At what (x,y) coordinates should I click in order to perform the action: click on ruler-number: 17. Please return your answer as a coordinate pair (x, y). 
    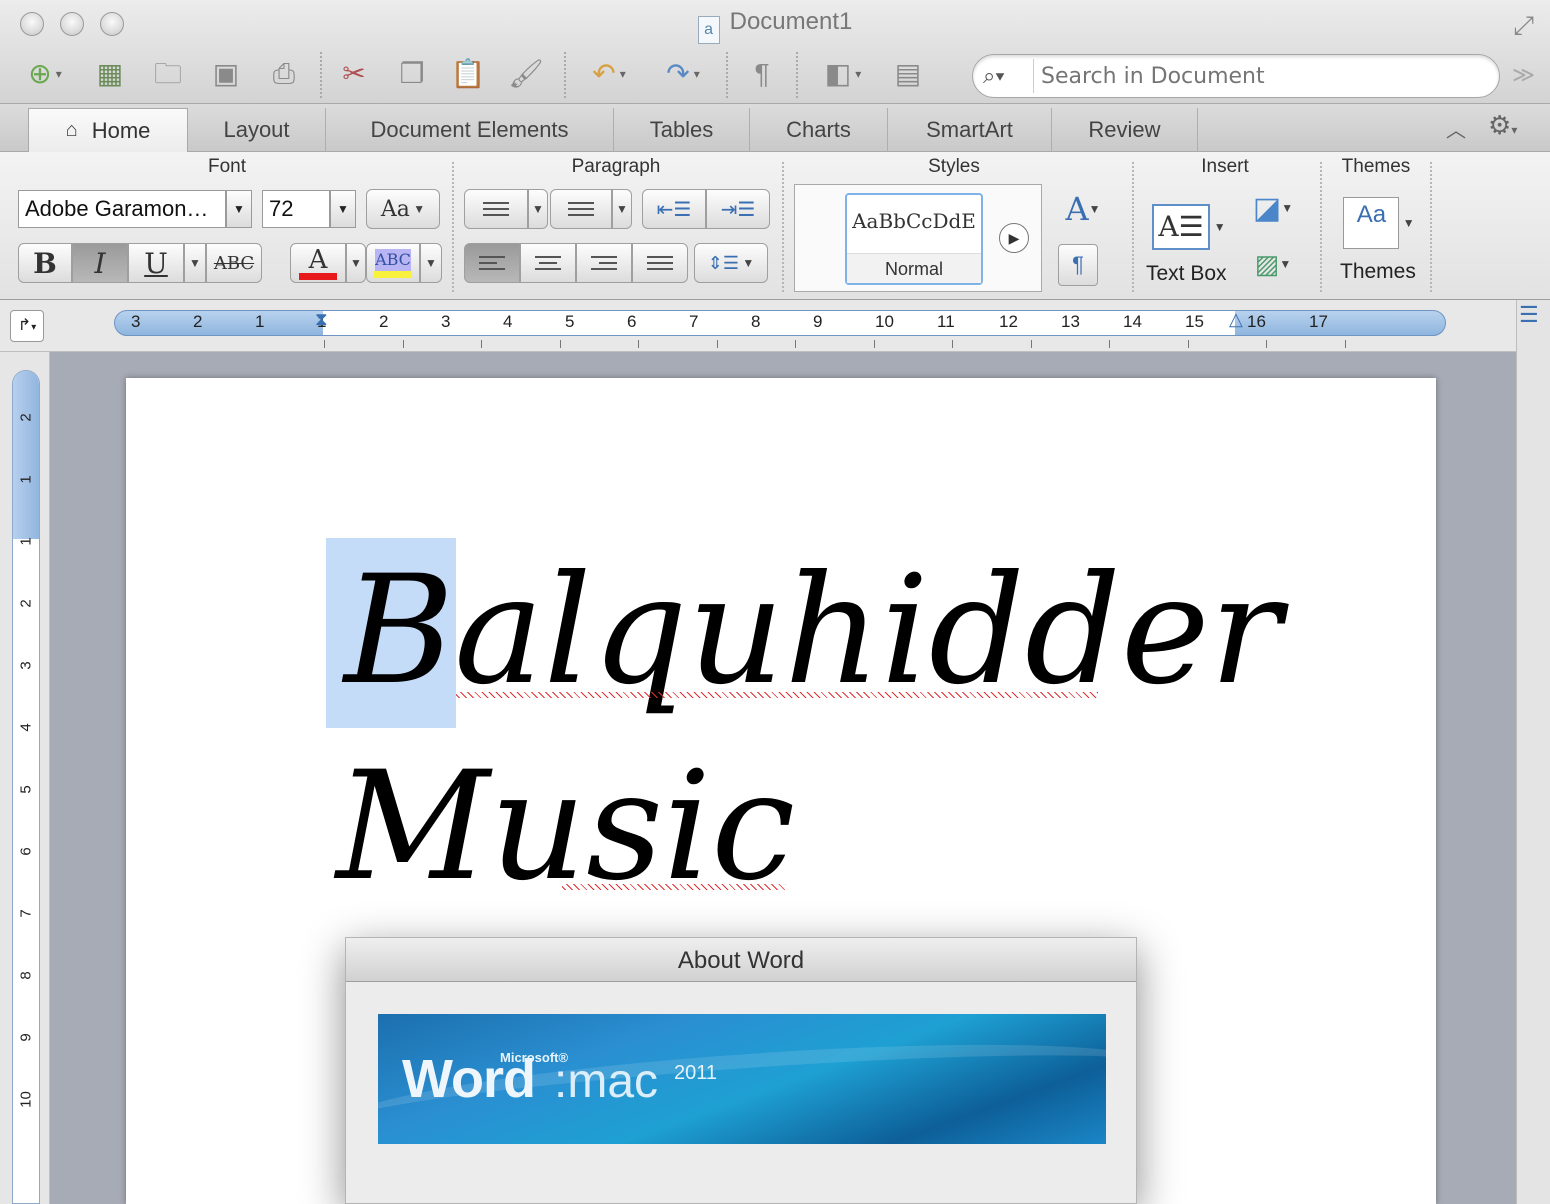
    Looking at the image, I should click on (1318, 321).